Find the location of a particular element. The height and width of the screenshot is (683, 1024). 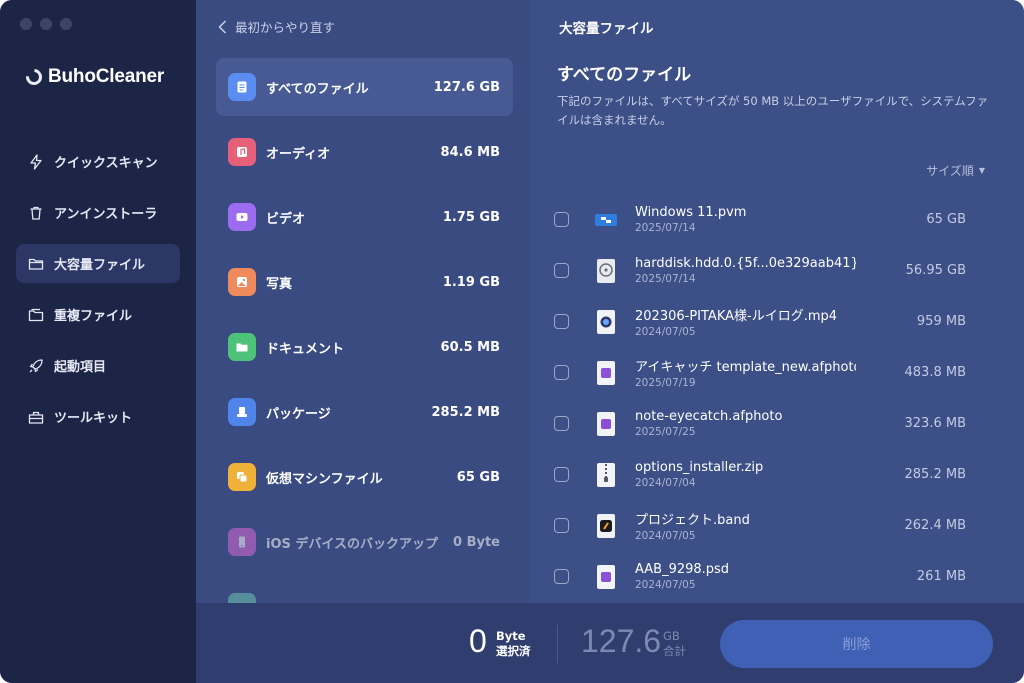

category-audio: オーディオ 84.6 MB is located at coordinates (364, 152).